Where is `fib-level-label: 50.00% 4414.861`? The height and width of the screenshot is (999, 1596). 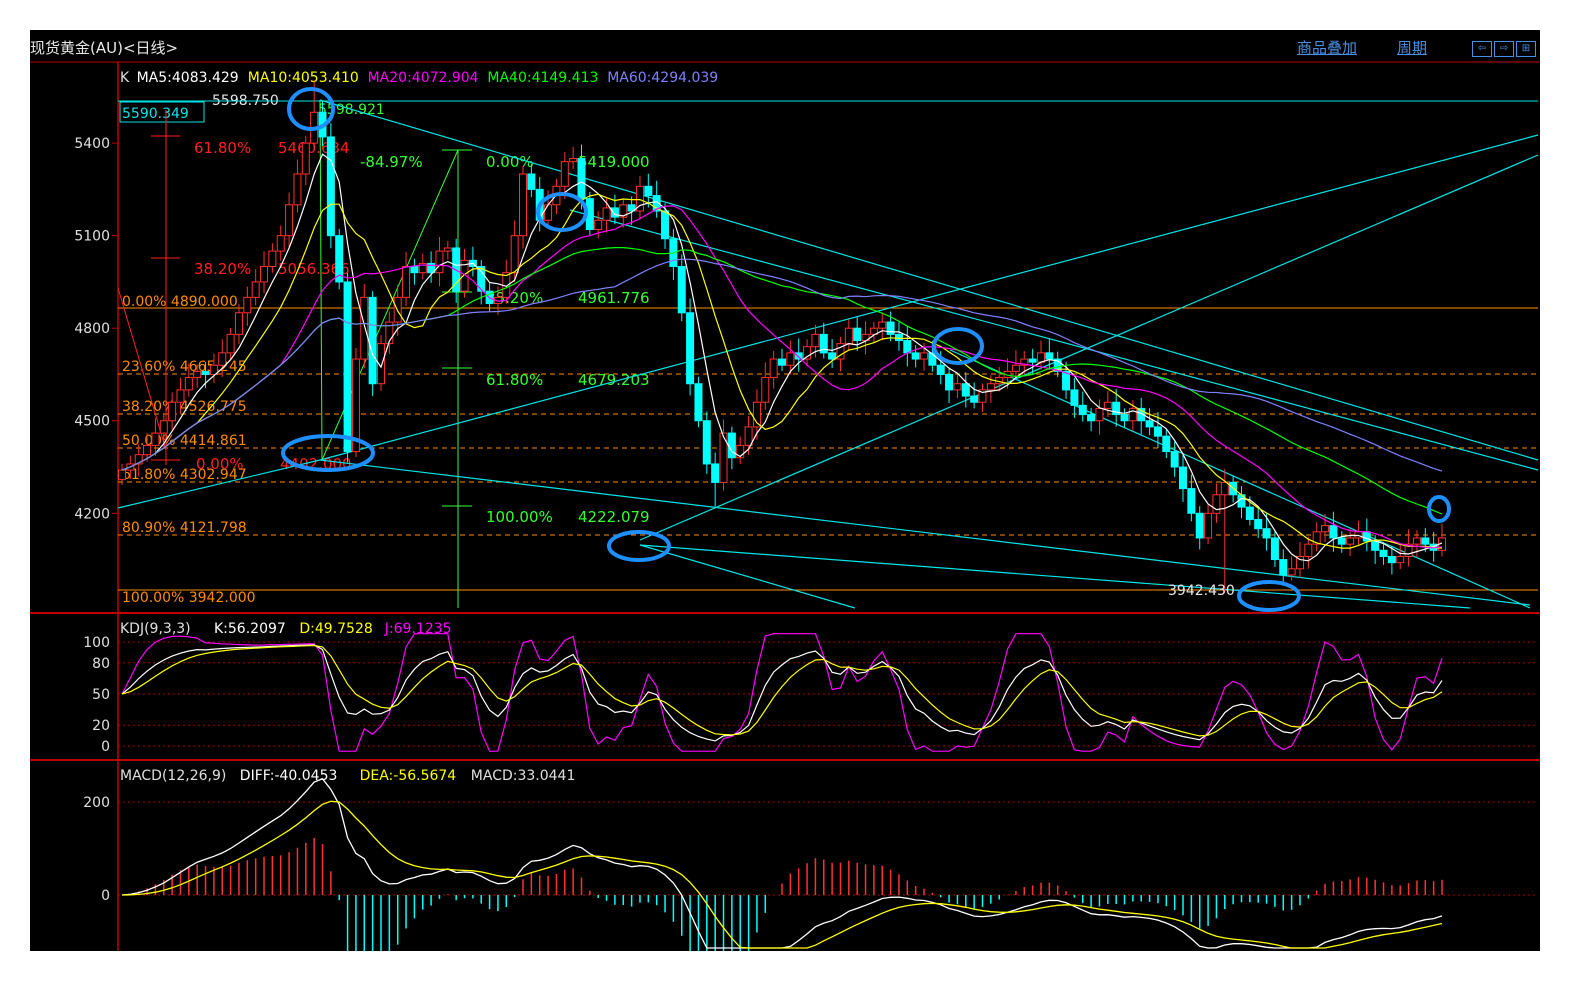
fib-level-label: 50.00% 4414.861 is located at coordinates (184, 441).